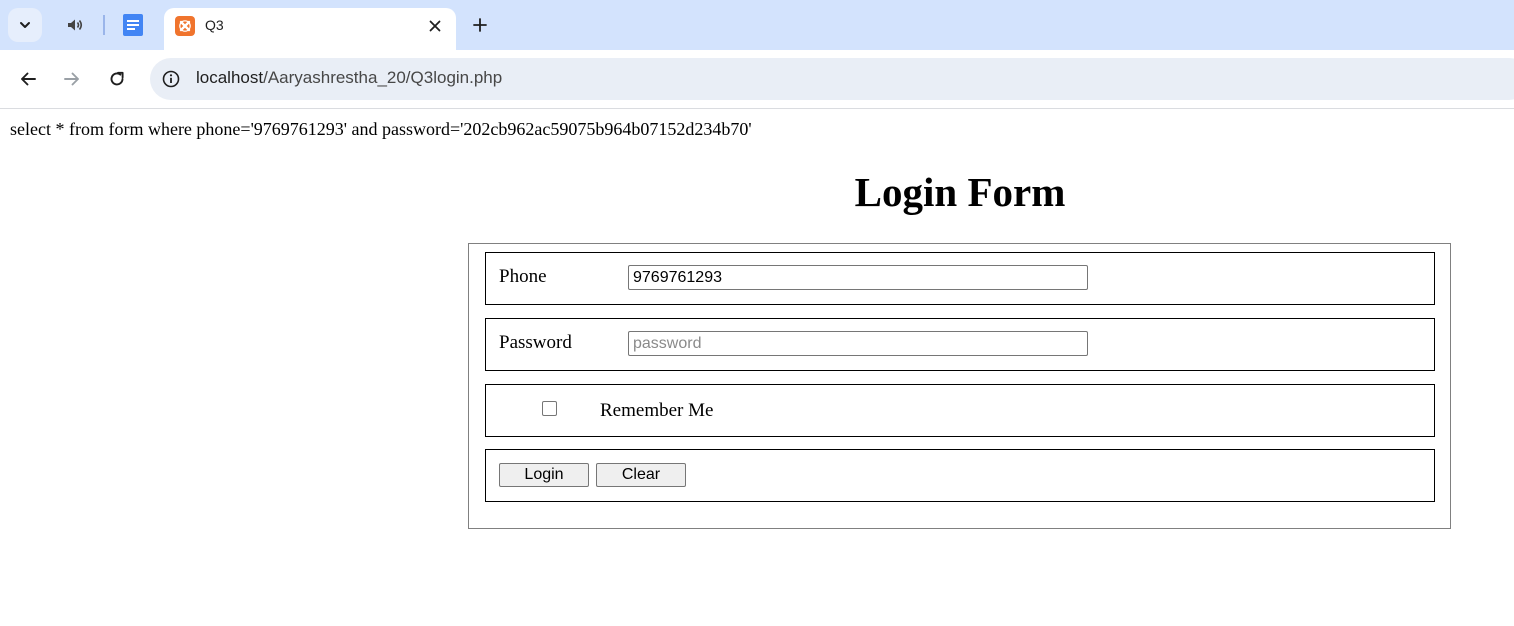 This screenshot has height=626, width=1514. Describe the element at coordinates (858, 343) in the screenshot. I see `password-input: password` at that location.